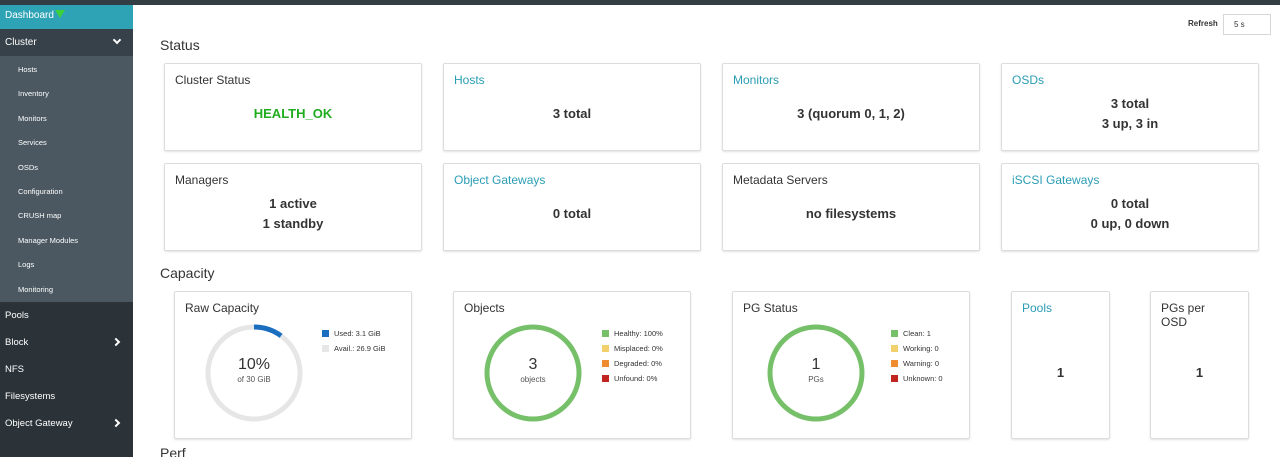 Image resolution: width=1280 pixels, height=457 pixels. What do you see at coordinates (66, 342) in the screenshot?
I see `sidebar-item-block: Block` at bounding box center [66, 342].